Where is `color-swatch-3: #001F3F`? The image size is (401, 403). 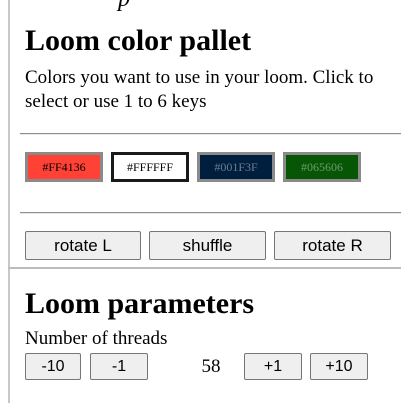
color-swatch-3: #001F3F is located at coordinates (236, 167).